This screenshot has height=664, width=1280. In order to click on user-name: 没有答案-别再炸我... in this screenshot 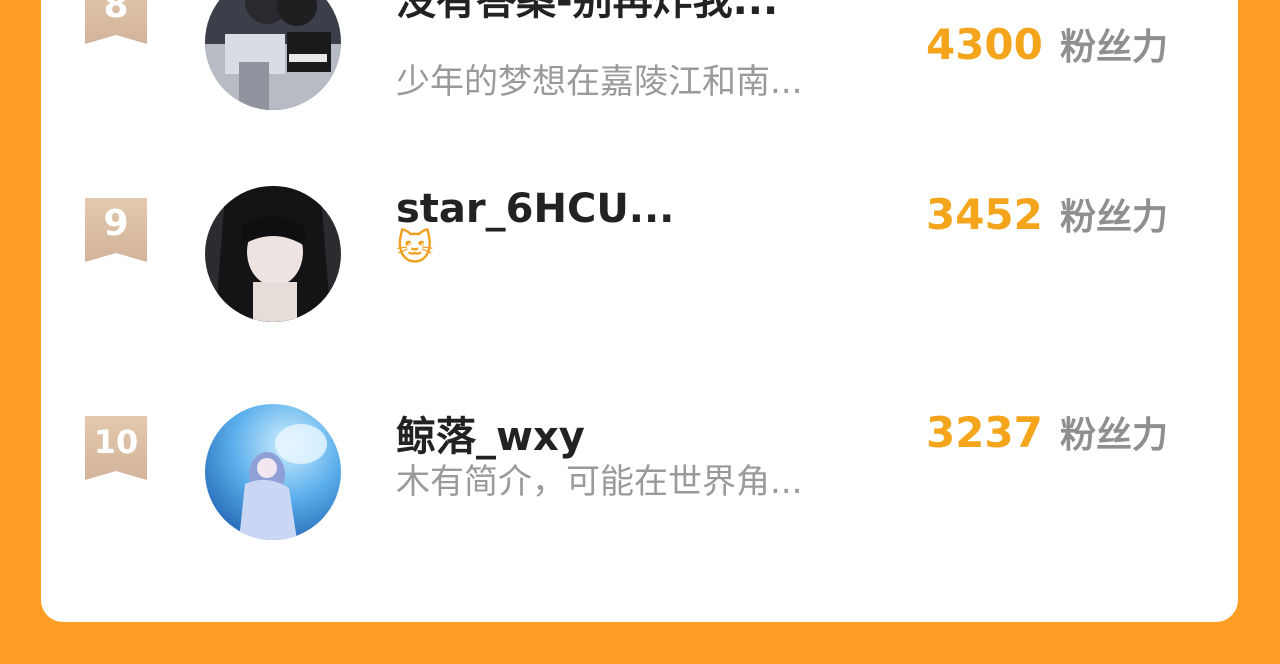, I will do `click(587, 12)`.